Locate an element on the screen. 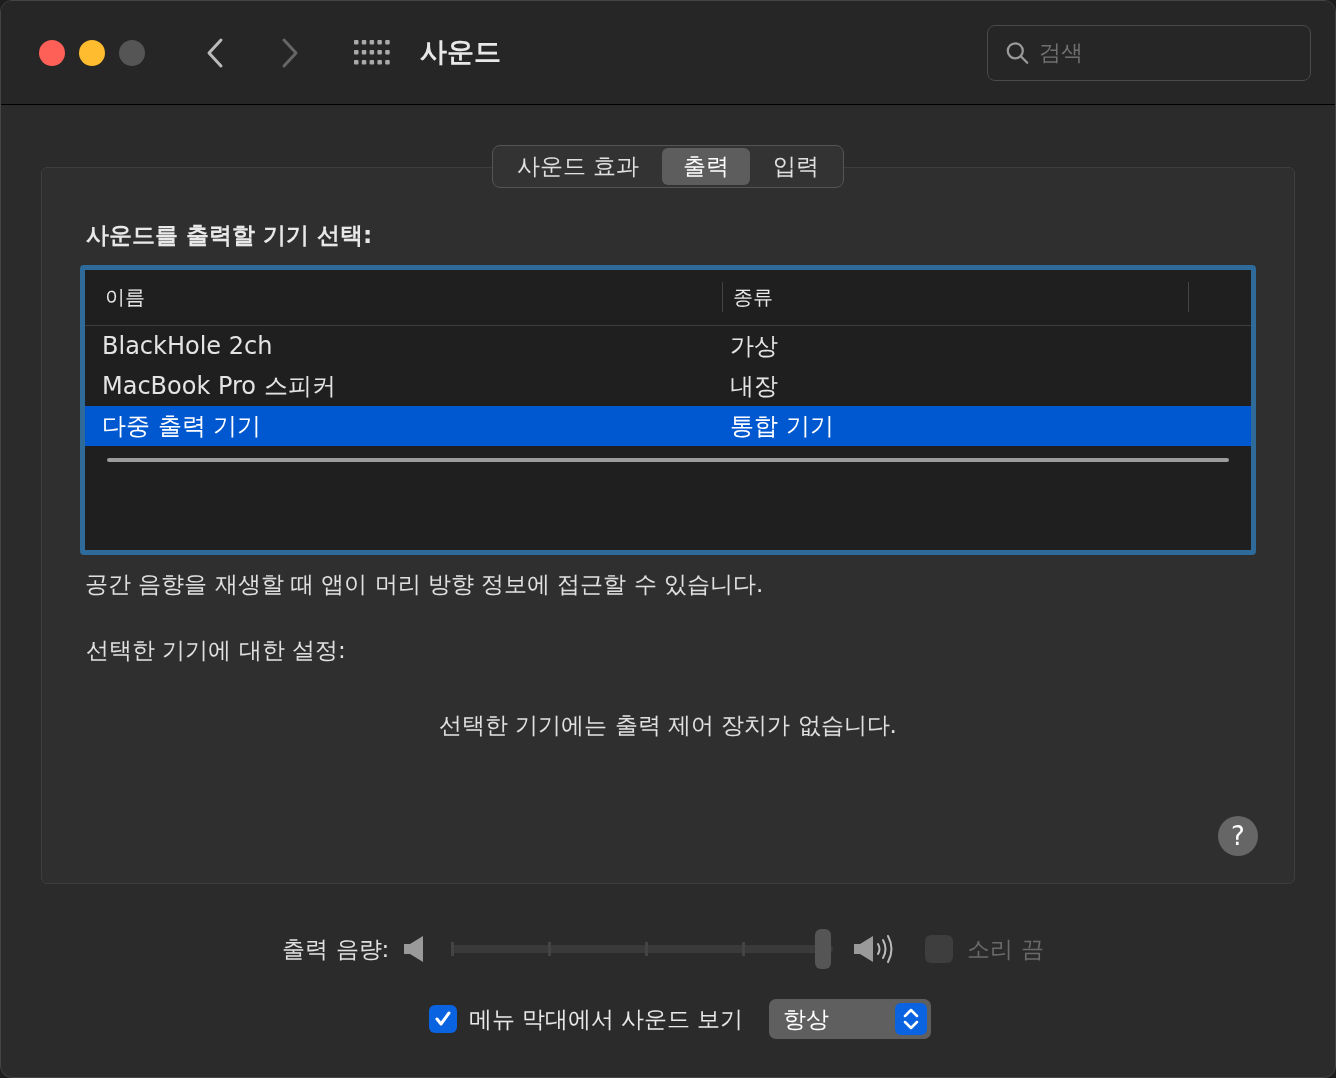 This screenshot has width=1336, height=1078. section-heading: 사운드를 출력할 기기 선택: is located at coordinates (230, 235).